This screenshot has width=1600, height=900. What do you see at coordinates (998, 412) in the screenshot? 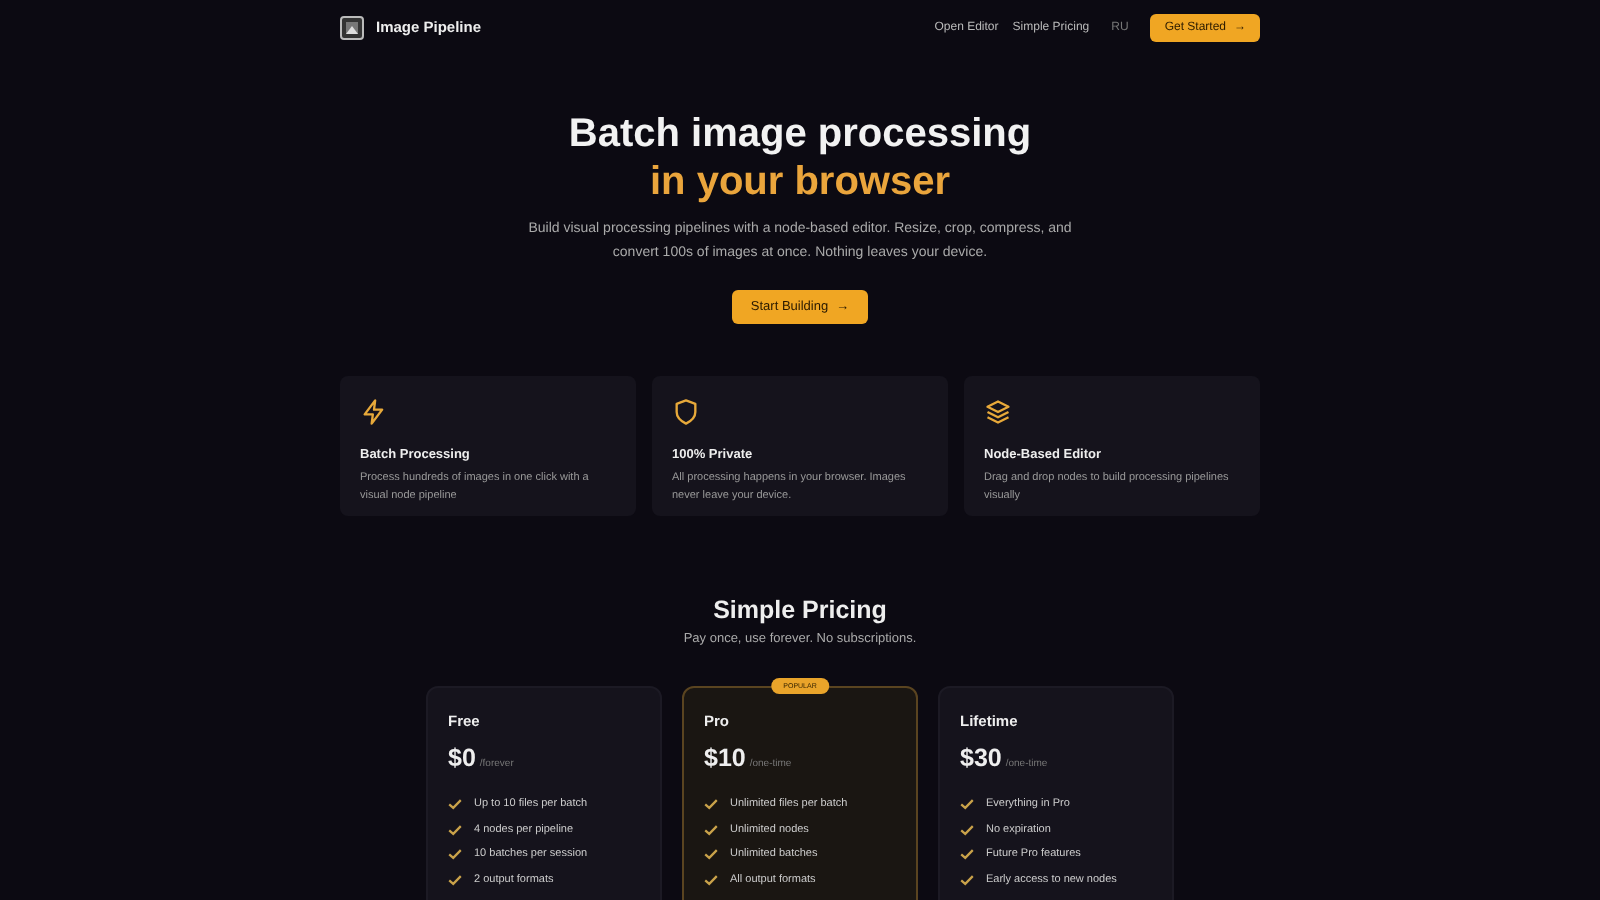
I see `layers-icon` at bounding box center [998, 412].